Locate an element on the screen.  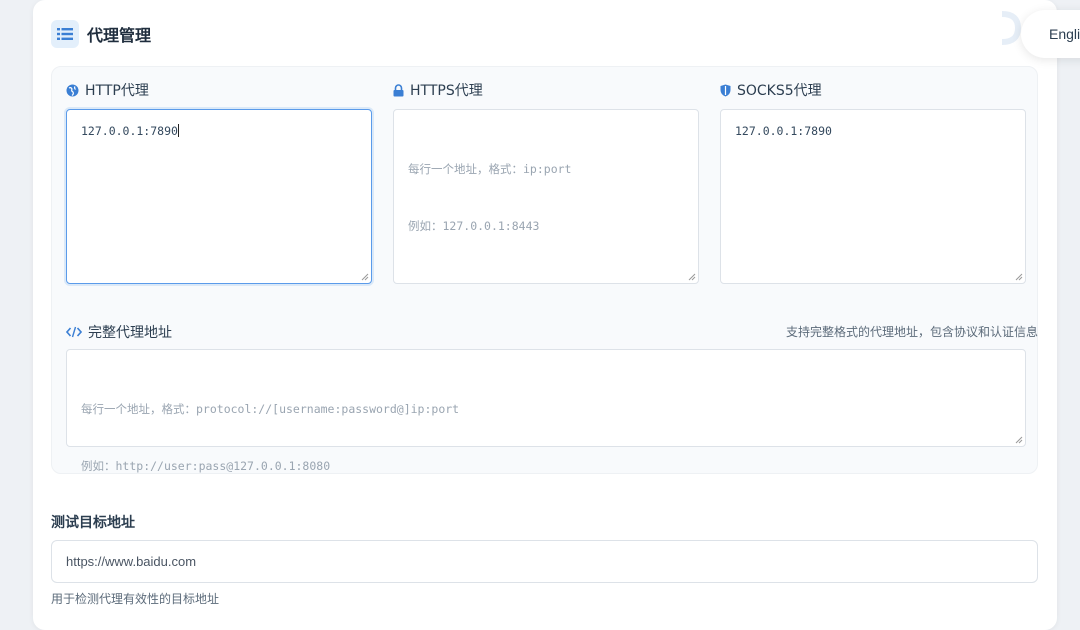
full-proxy-hint: 支持完整格式的代理地址，包含协议和认证信息 is located at coordinates (911, 332).